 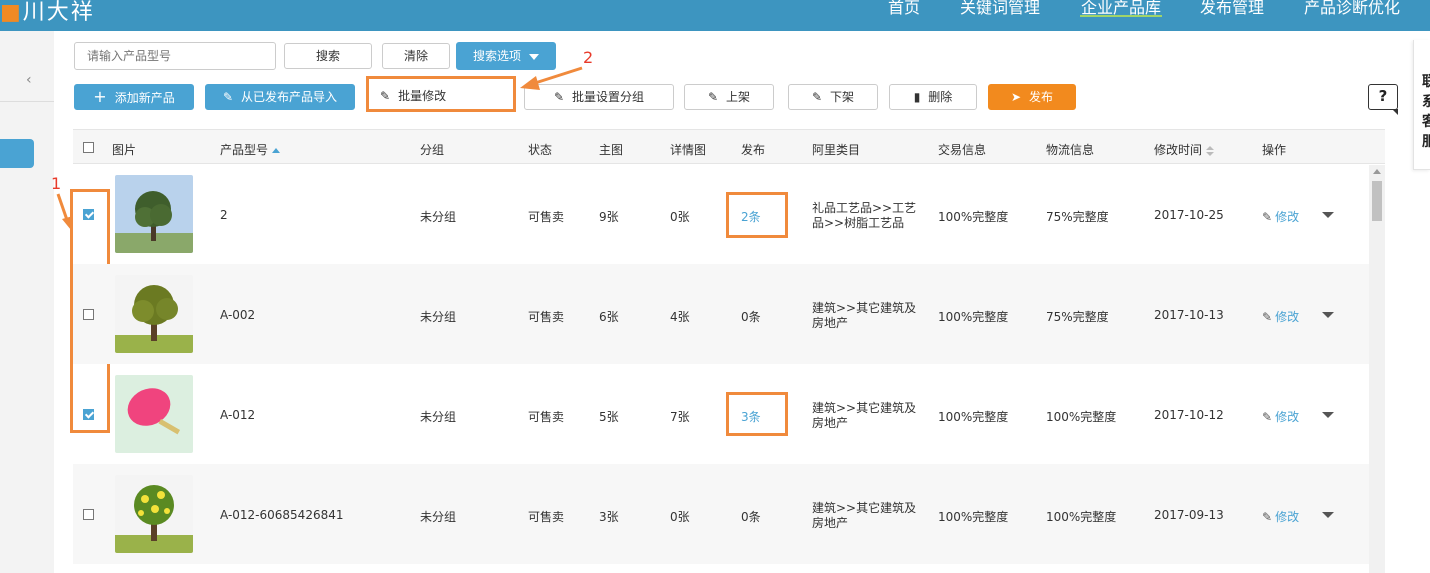 I want to click on help-icon: ?, so click(x=1383, y=99).